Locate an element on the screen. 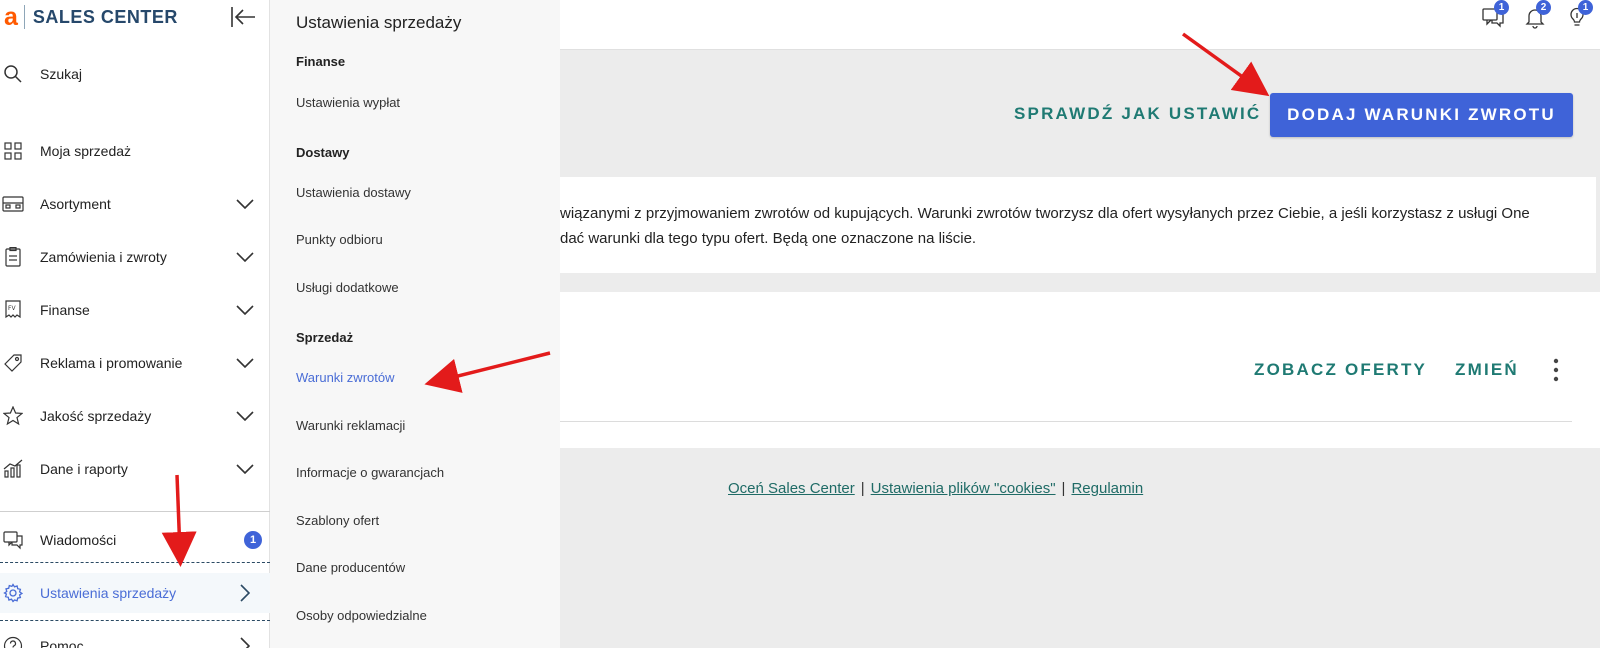  sidebar-search-label: Szukaj is located at coordinates (61, 74).